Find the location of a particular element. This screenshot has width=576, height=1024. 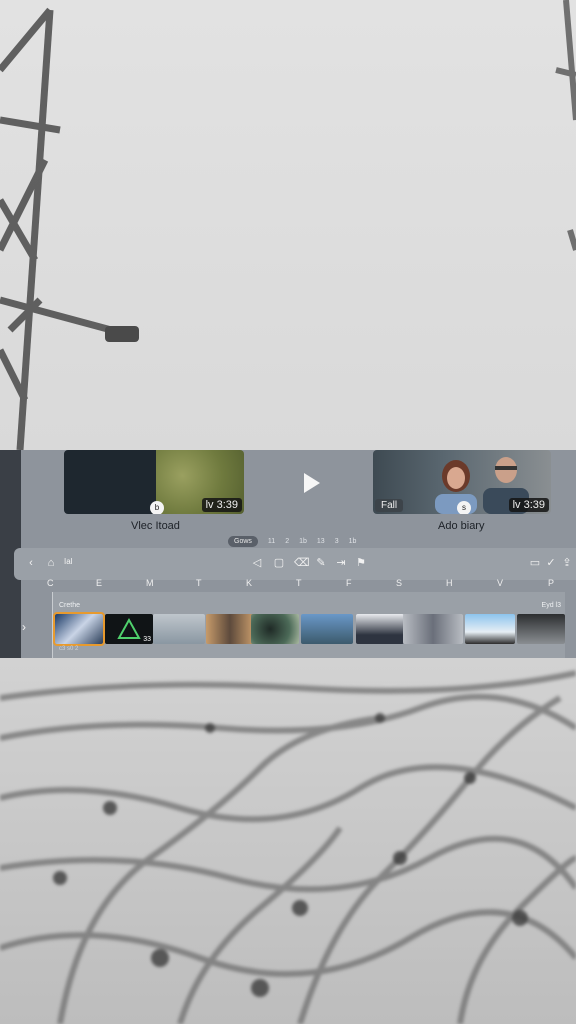

edit-icon: ✎ is located at coordinates (321, 563).